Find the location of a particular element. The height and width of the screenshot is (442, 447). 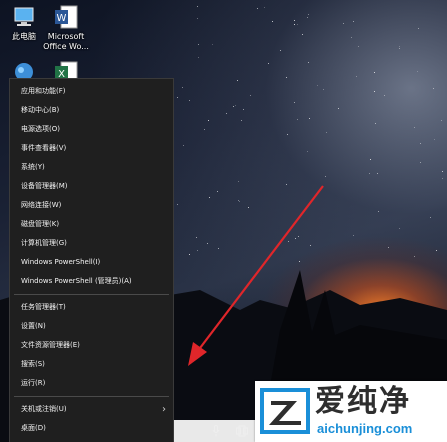

menu-item-system: 系统(Y) is located at coordinates (91, 167).